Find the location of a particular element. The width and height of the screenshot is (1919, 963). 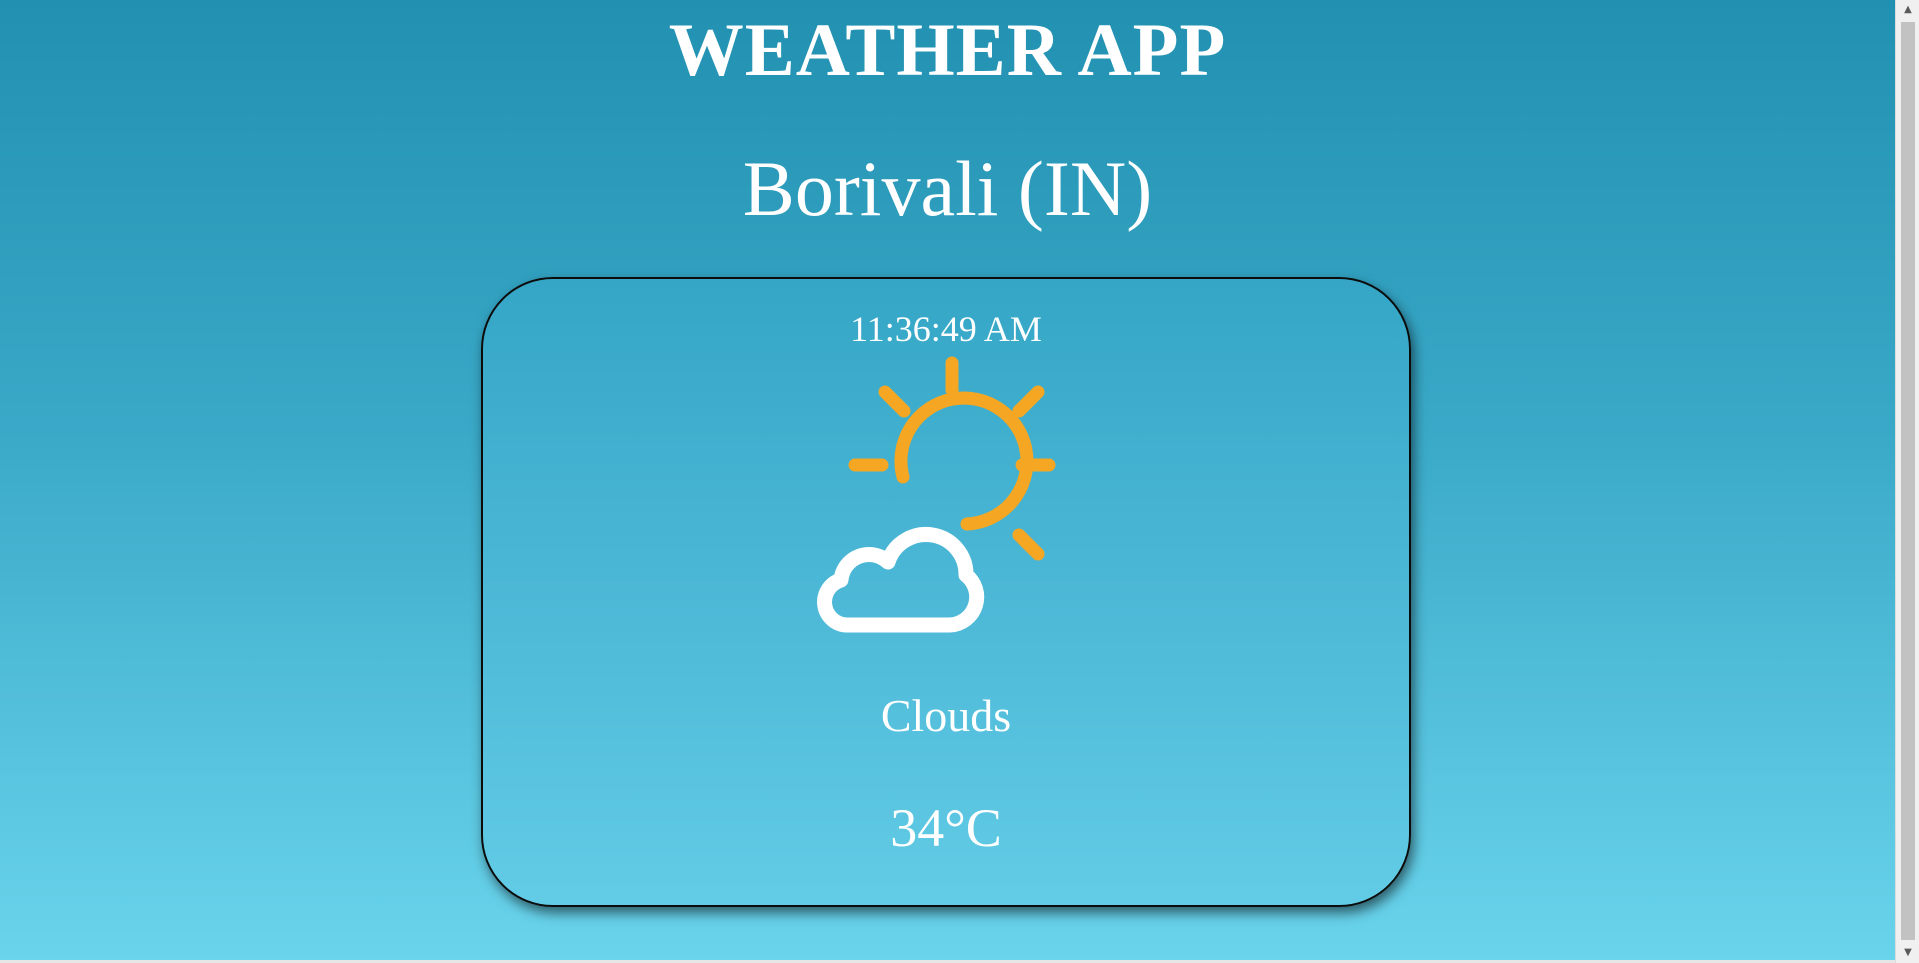

weather-condition: Clouds is located at coordinates (946, 715).